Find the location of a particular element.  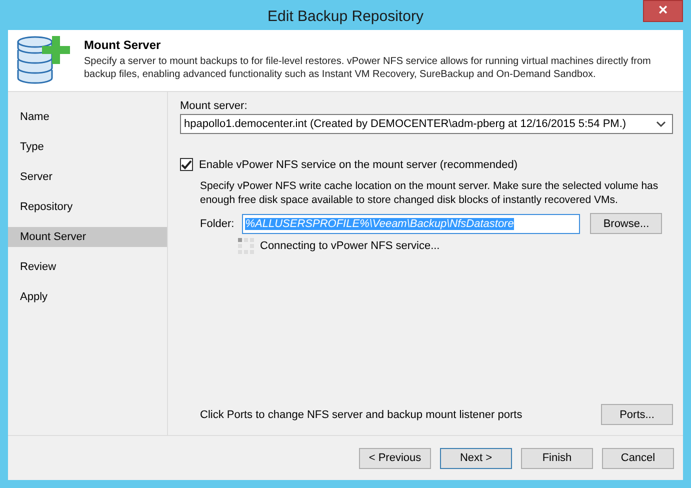

loading-icon is located at coordinates (246, 246).